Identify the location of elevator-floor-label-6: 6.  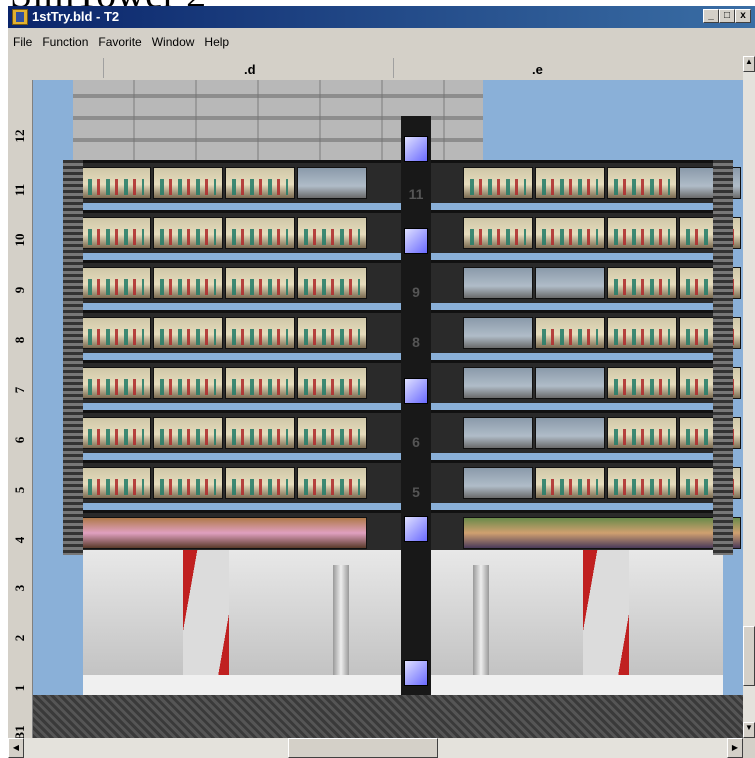
(416, 442).